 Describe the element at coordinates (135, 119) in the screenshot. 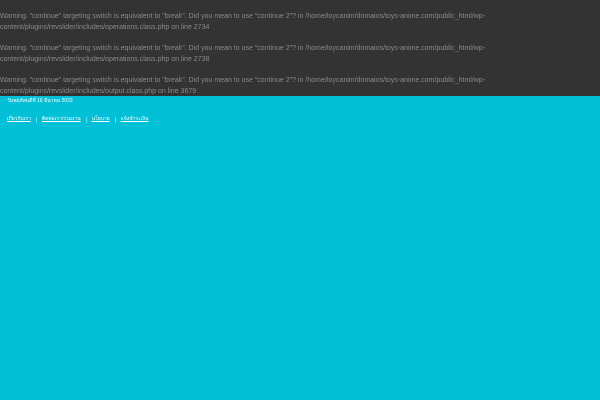

I see `nav-link-payment: แจ้งชำระเงิน` at that location.